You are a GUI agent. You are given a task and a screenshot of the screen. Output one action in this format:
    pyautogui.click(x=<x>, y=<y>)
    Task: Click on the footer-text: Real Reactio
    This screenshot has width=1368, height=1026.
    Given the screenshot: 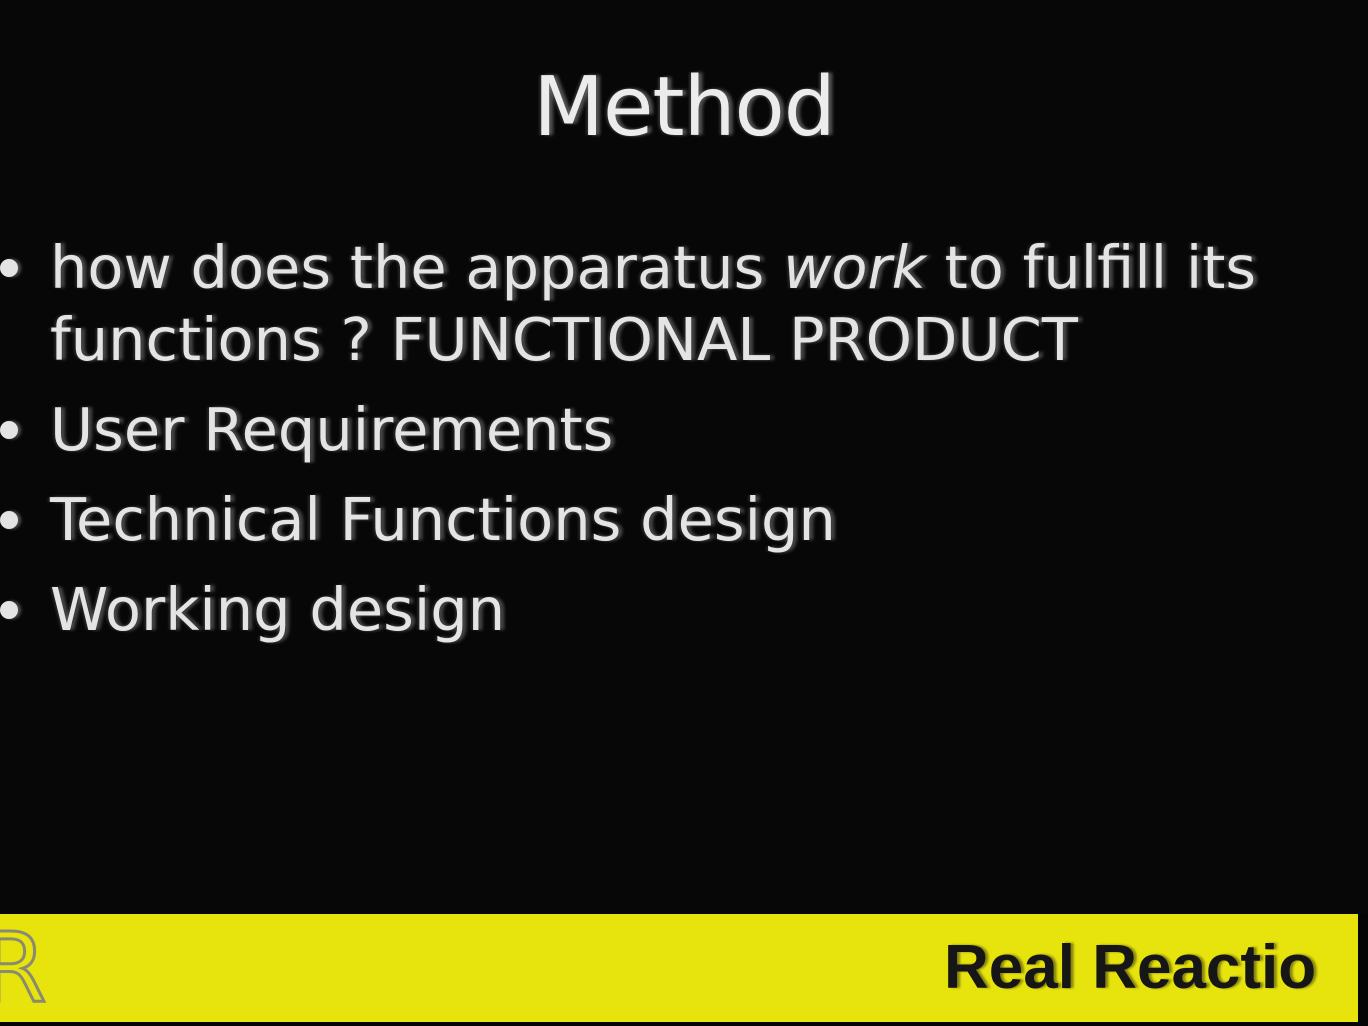 What is the action you would take?
    pyautogui.click(x=1130, y=967)
    